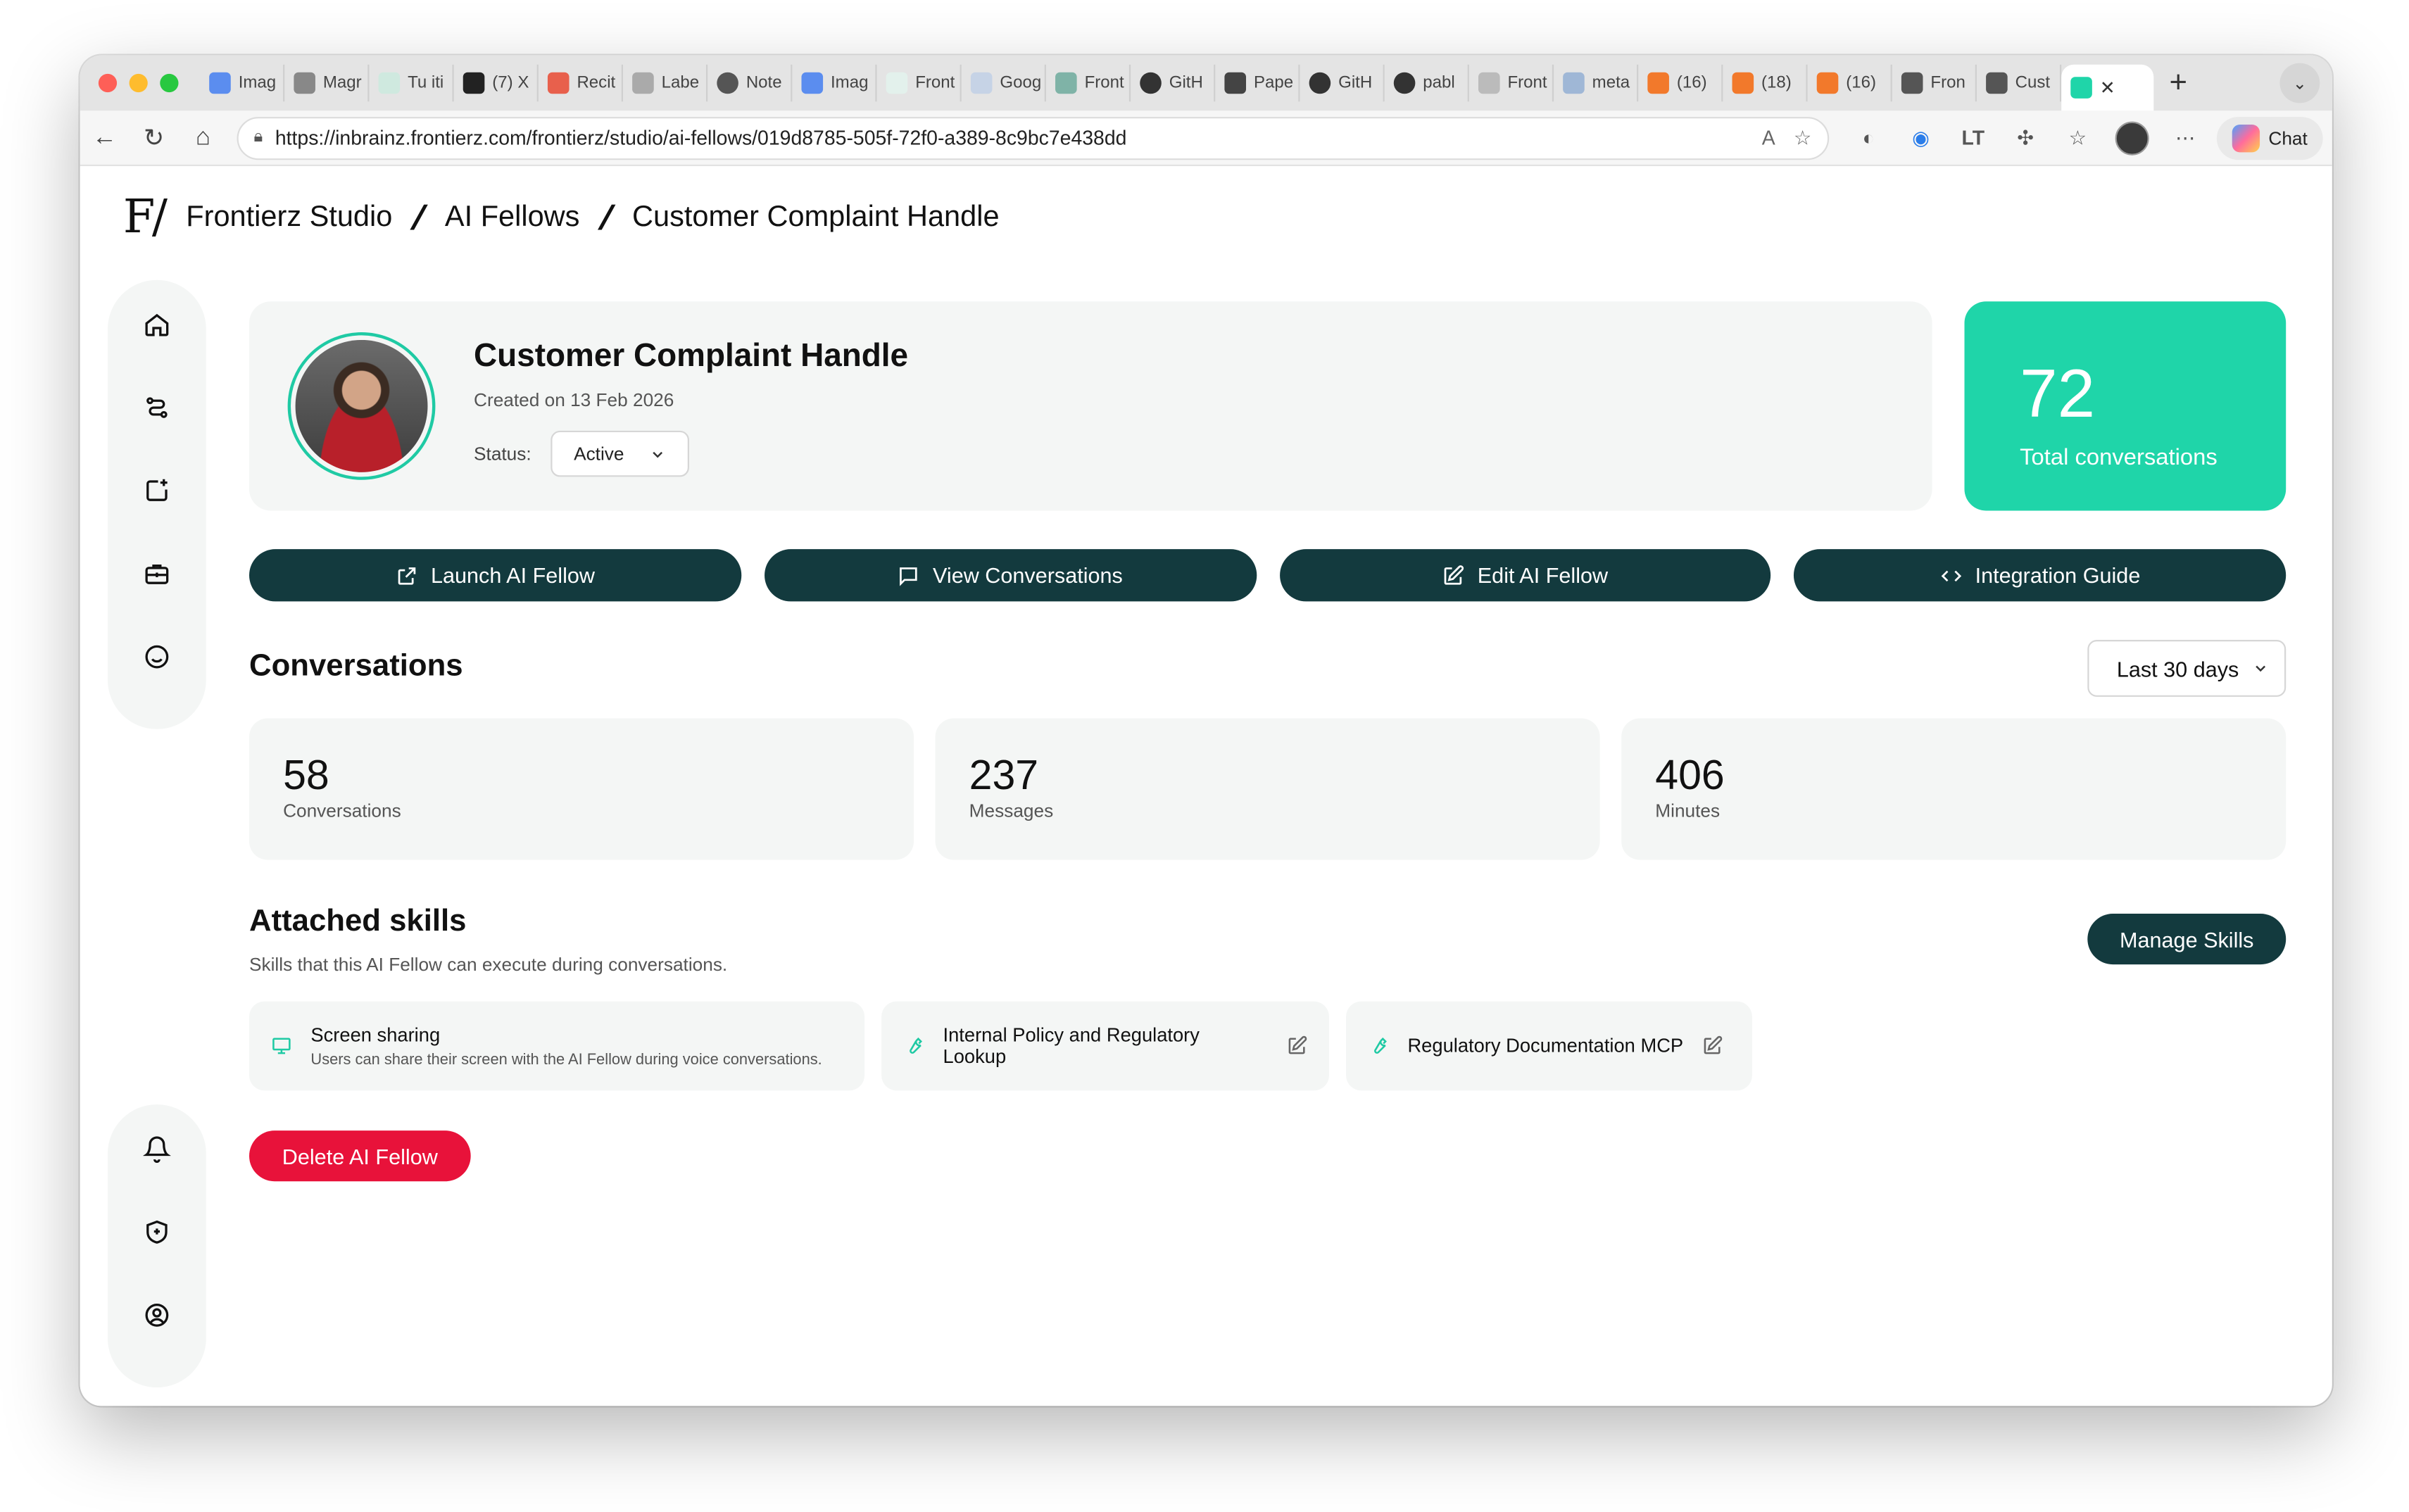 This screenshot has width=2409, height=1512. What do you see at coordinates (2125, 406) in the screenshot?
I see `total-conversations-card: 72 Total conversations` at bounding box center [2125, 406].